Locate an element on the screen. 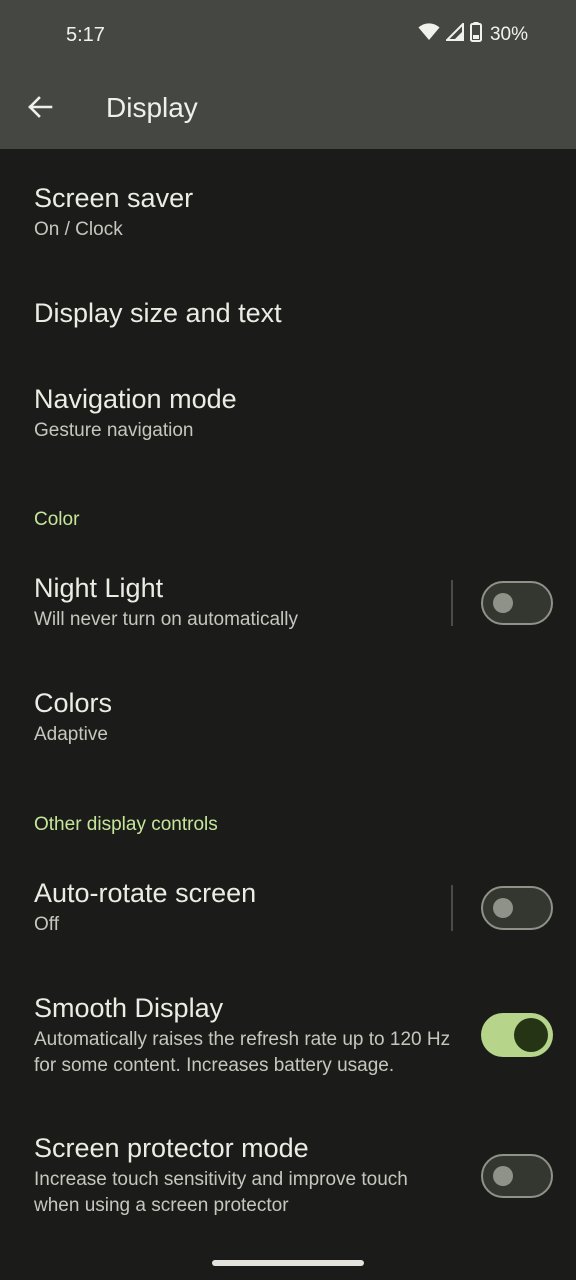 This screenshot has width=576, height=1280. item-subtitle: Off is located at coordinates (46, 924).